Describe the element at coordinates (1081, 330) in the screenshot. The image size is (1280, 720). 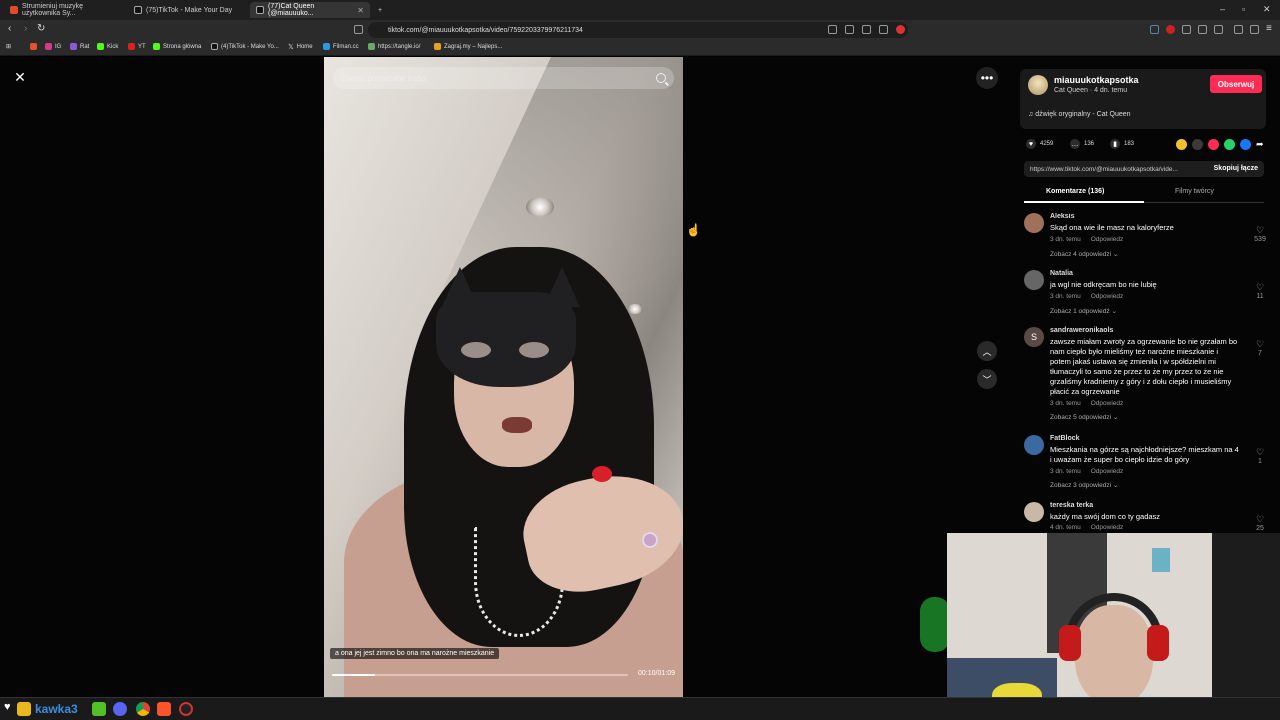
I see `comment-username: sandraweronikaols` at that location.